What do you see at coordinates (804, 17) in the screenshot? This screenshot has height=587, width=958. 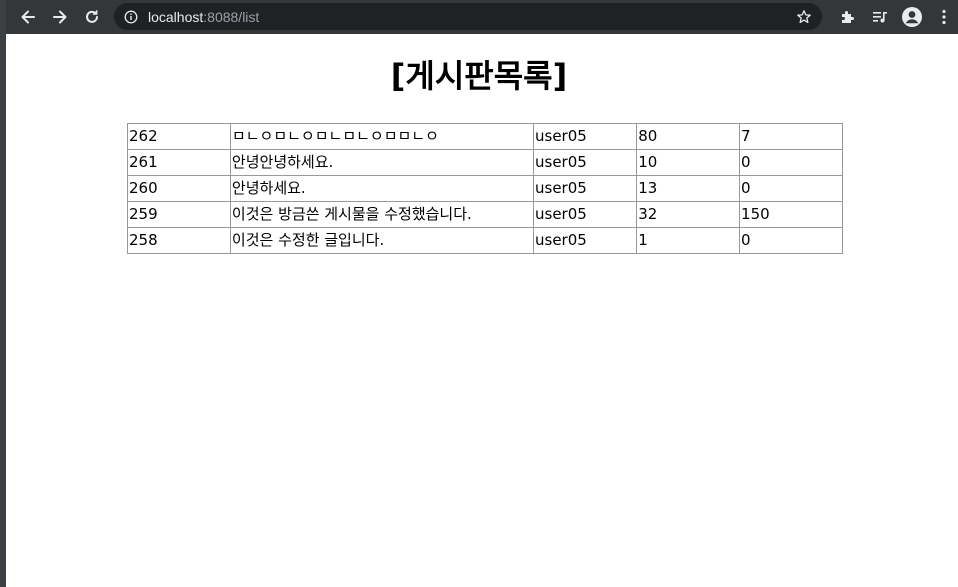 I see `bookmark-star-icon` at bounding box center [804, 17].